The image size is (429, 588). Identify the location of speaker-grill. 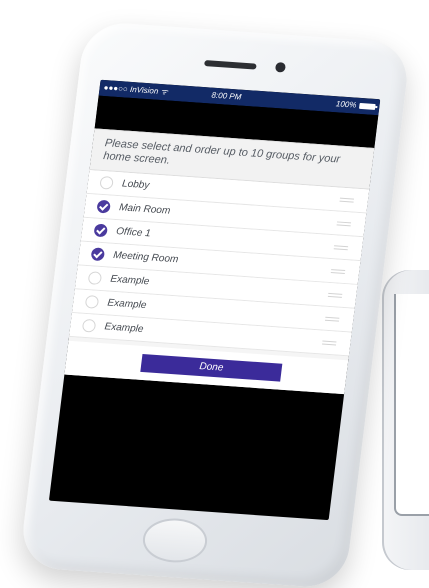
(230, 65).